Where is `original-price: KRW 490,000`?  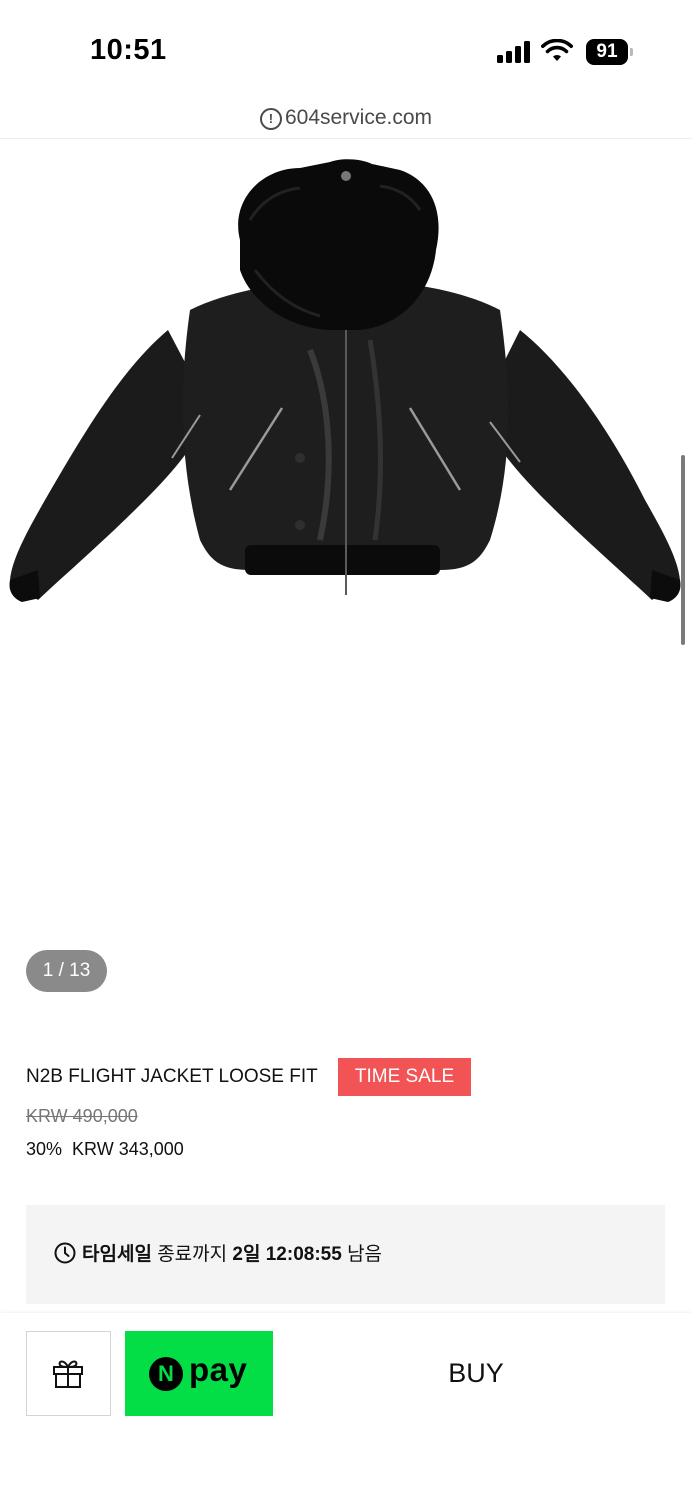
original-price: KRW 490,000 is located at coordinates (82, 1116).